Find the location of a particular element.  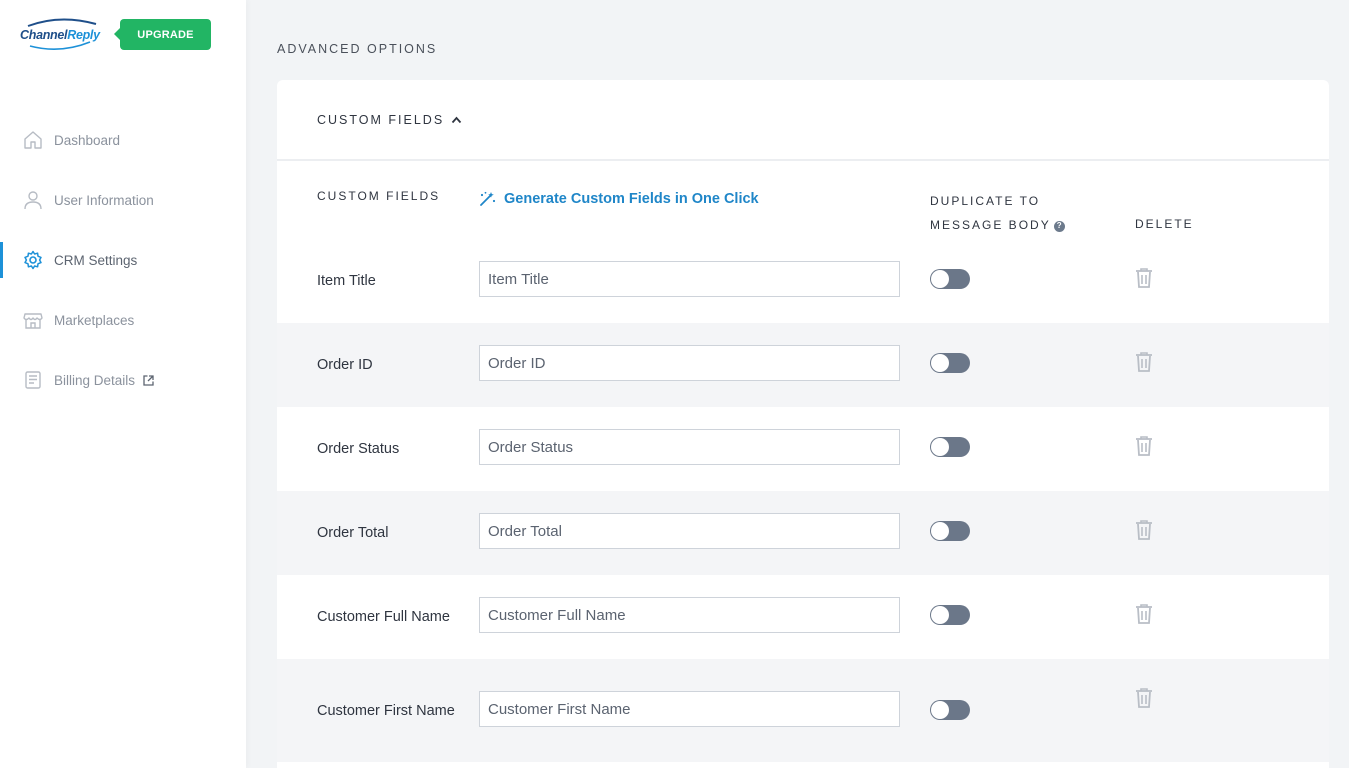

help-icon: ? is located at coordinates (1059, 226).